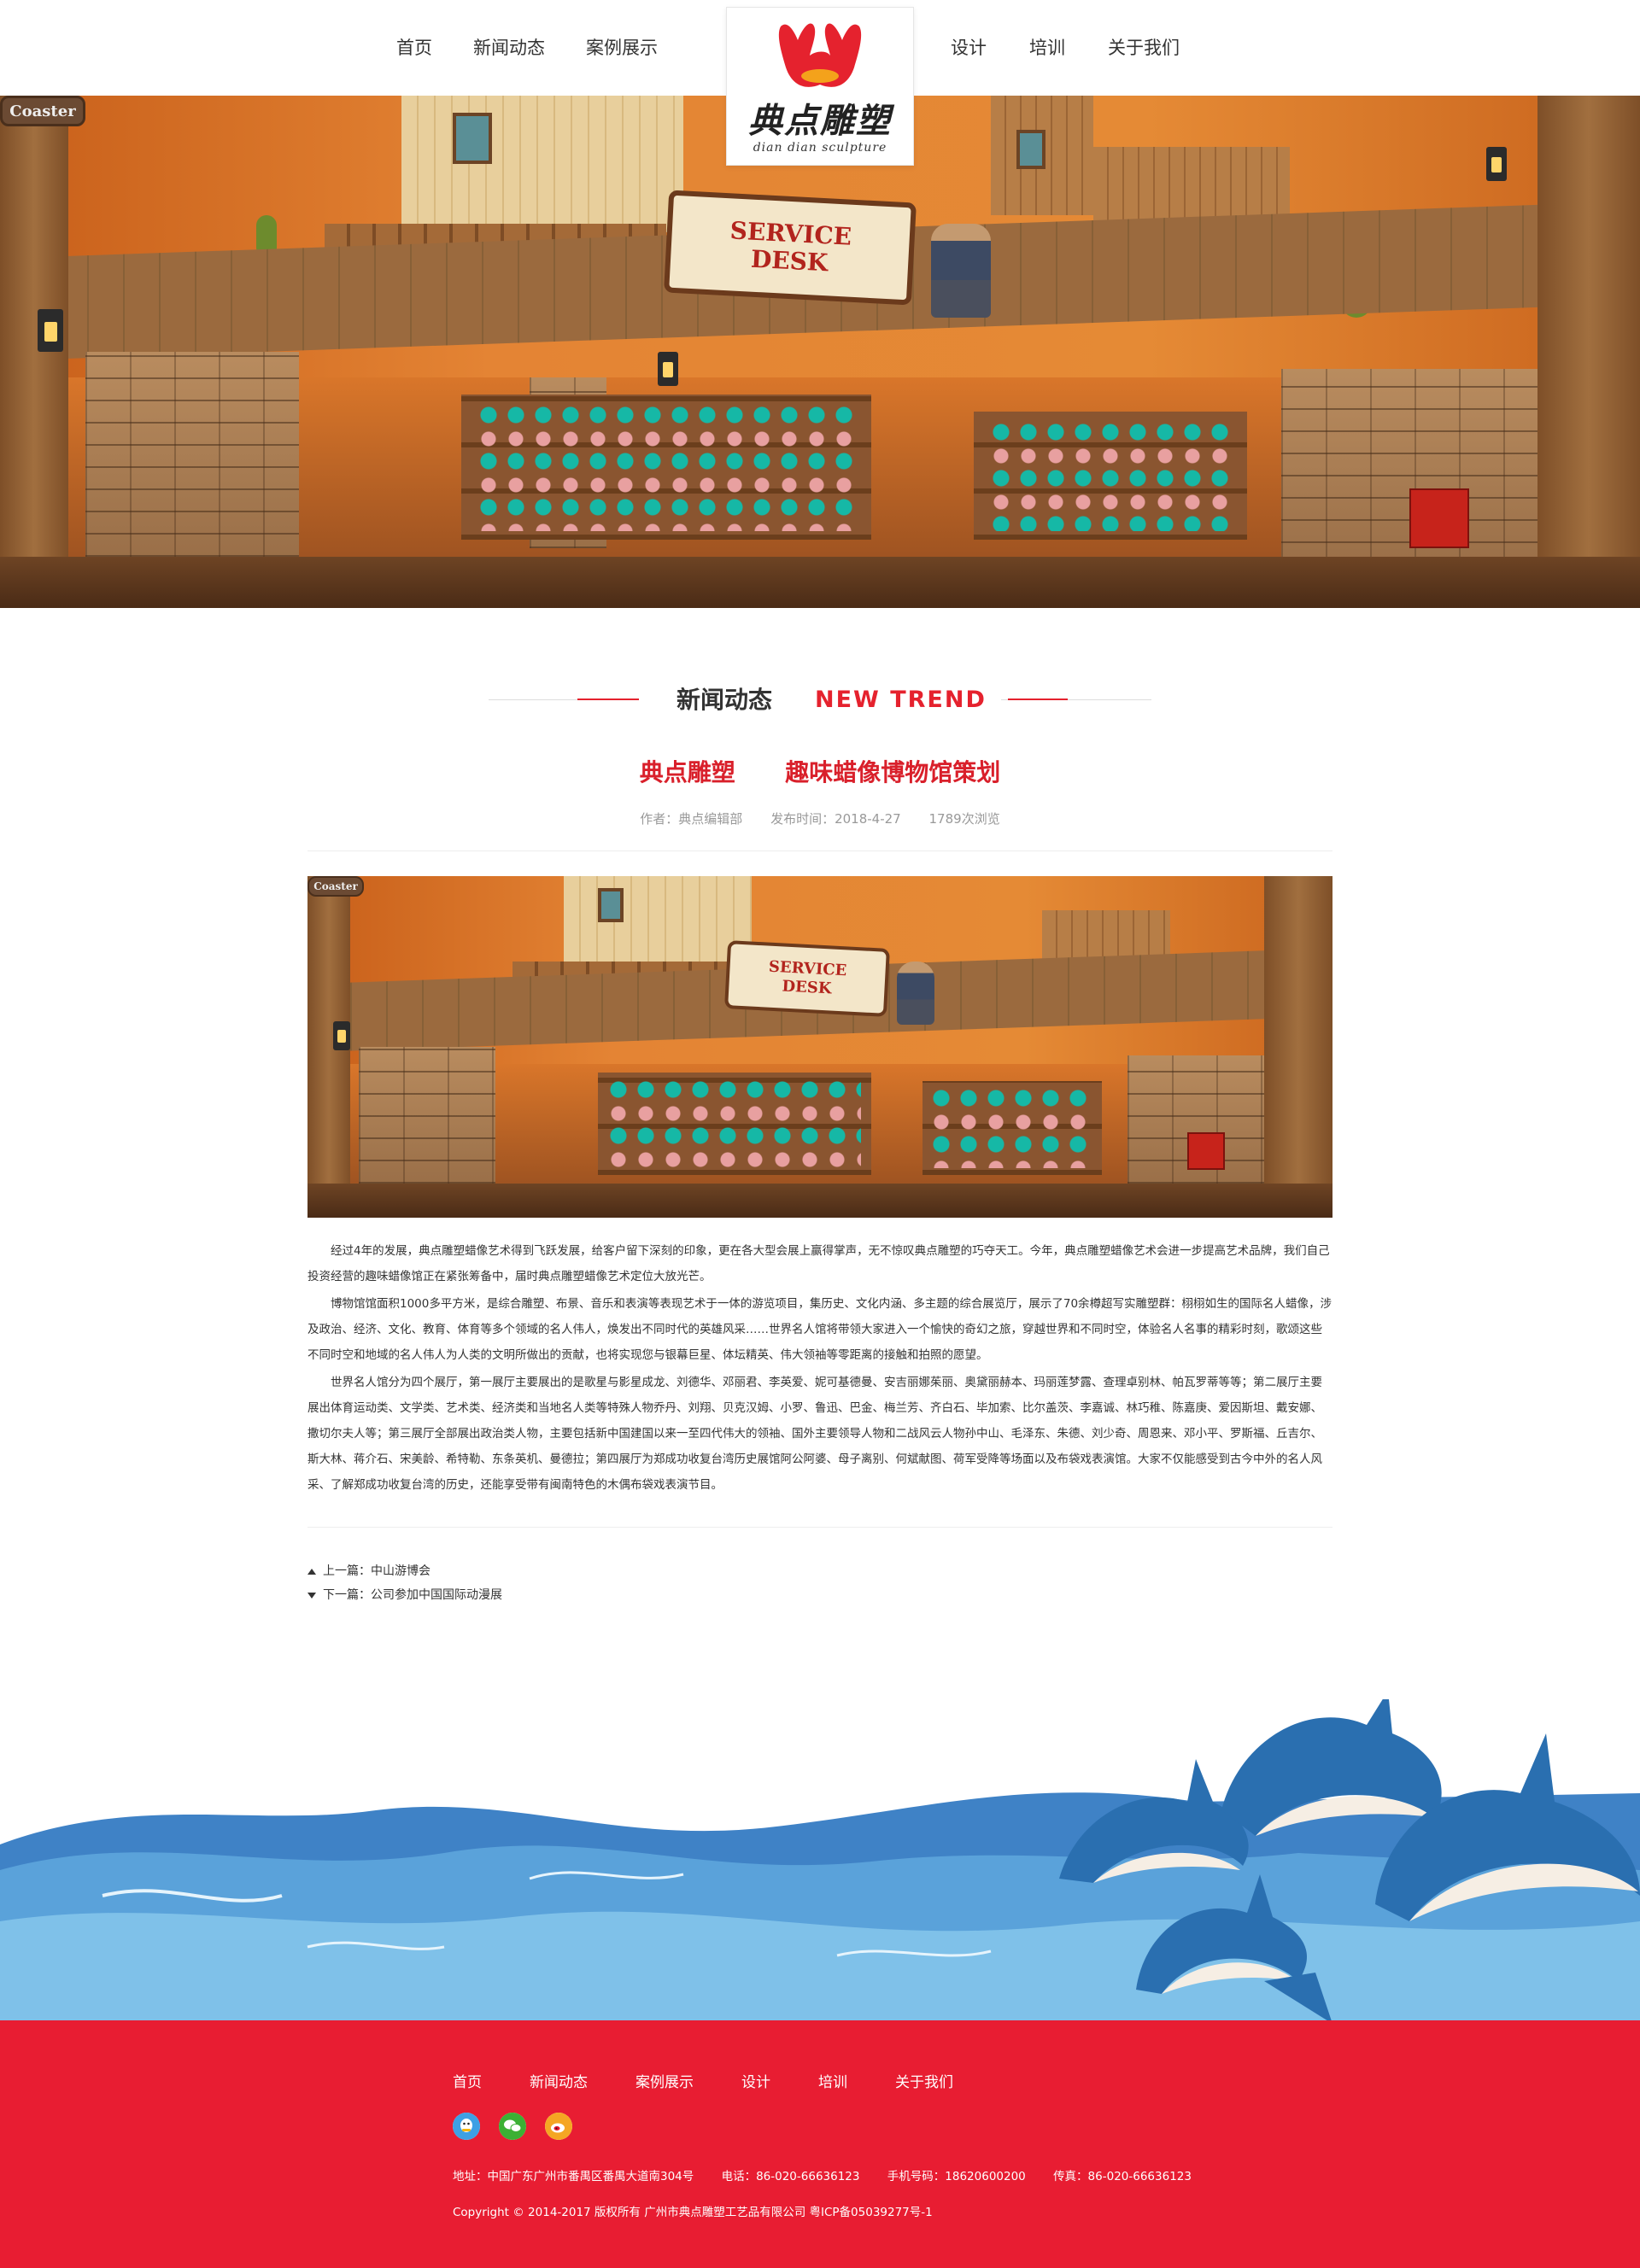 The image size is (1640, 2268). I want to click on service-desk-line2: DESK, so click(789, 261).